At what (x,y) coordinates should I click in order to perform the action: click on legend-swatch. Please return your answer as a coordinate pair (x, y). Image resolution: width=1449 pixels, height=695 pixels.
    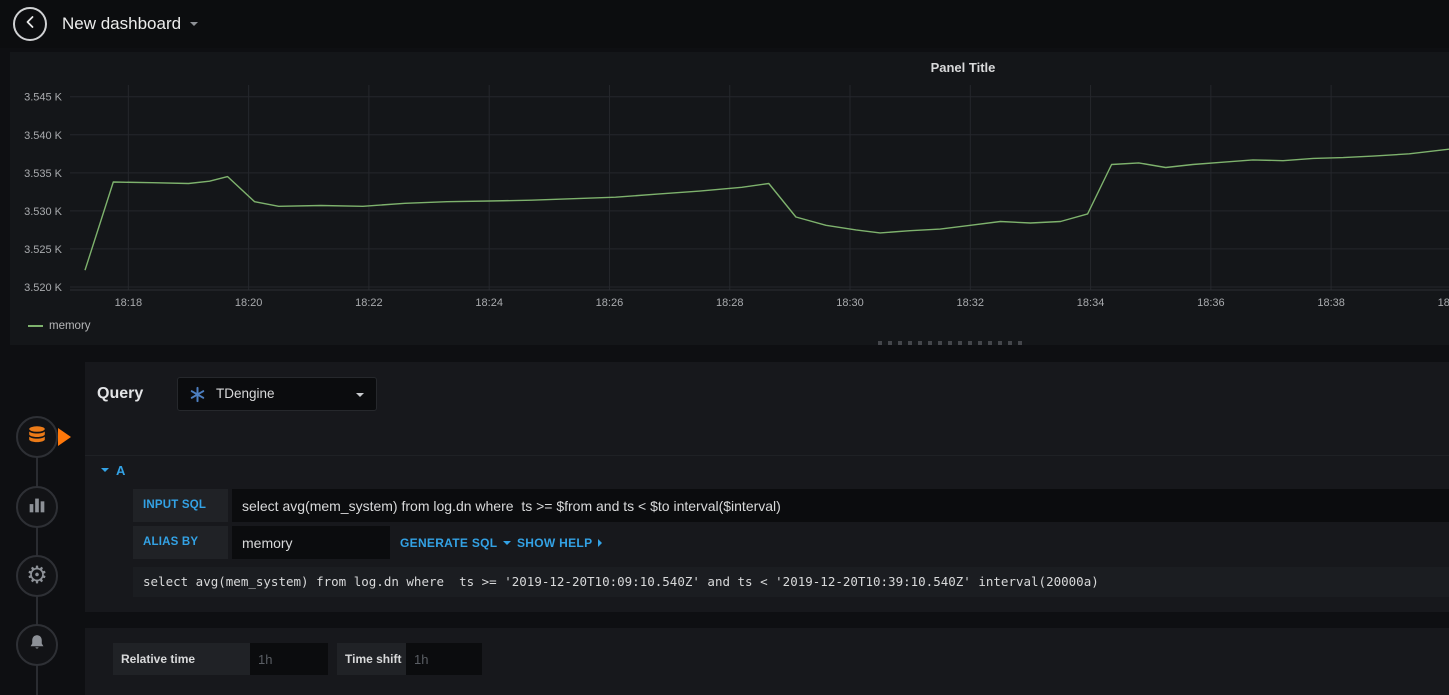
    Looking at the image, I should click on (35, 326).